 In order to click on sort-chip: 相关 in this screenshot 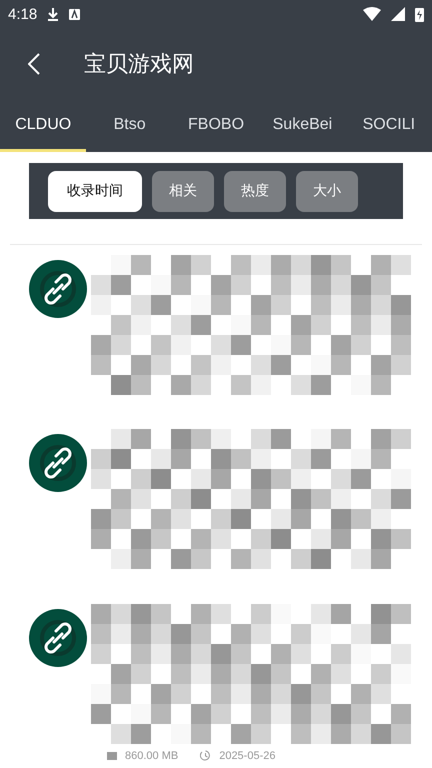, I will do `click(183, 191)`.